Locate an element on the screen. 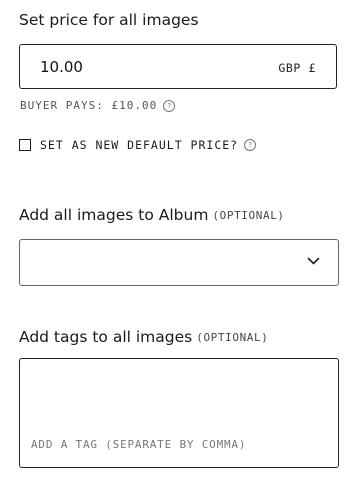 The image size is (360, 495). buyer-pays-row: BUYER PAYS: £10.00 ? is located at coordinates (98, 105).